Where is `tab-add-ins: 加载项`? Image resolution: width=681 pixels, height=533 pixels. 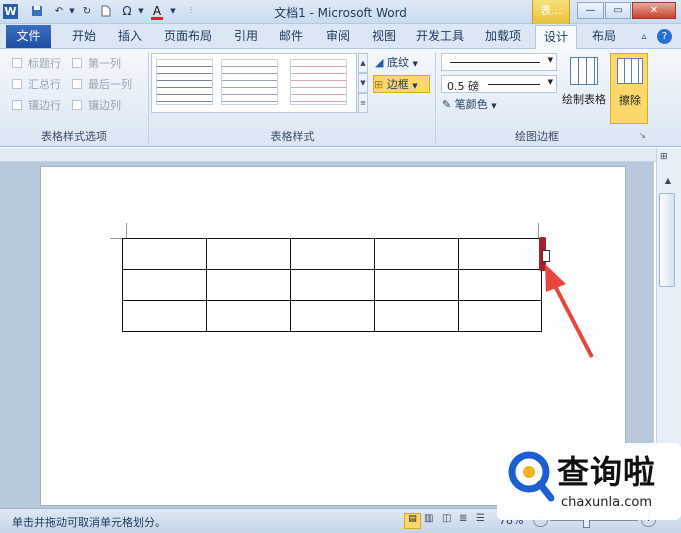 tab-add-ins: 加载项 is located at coordinates (503, 36).